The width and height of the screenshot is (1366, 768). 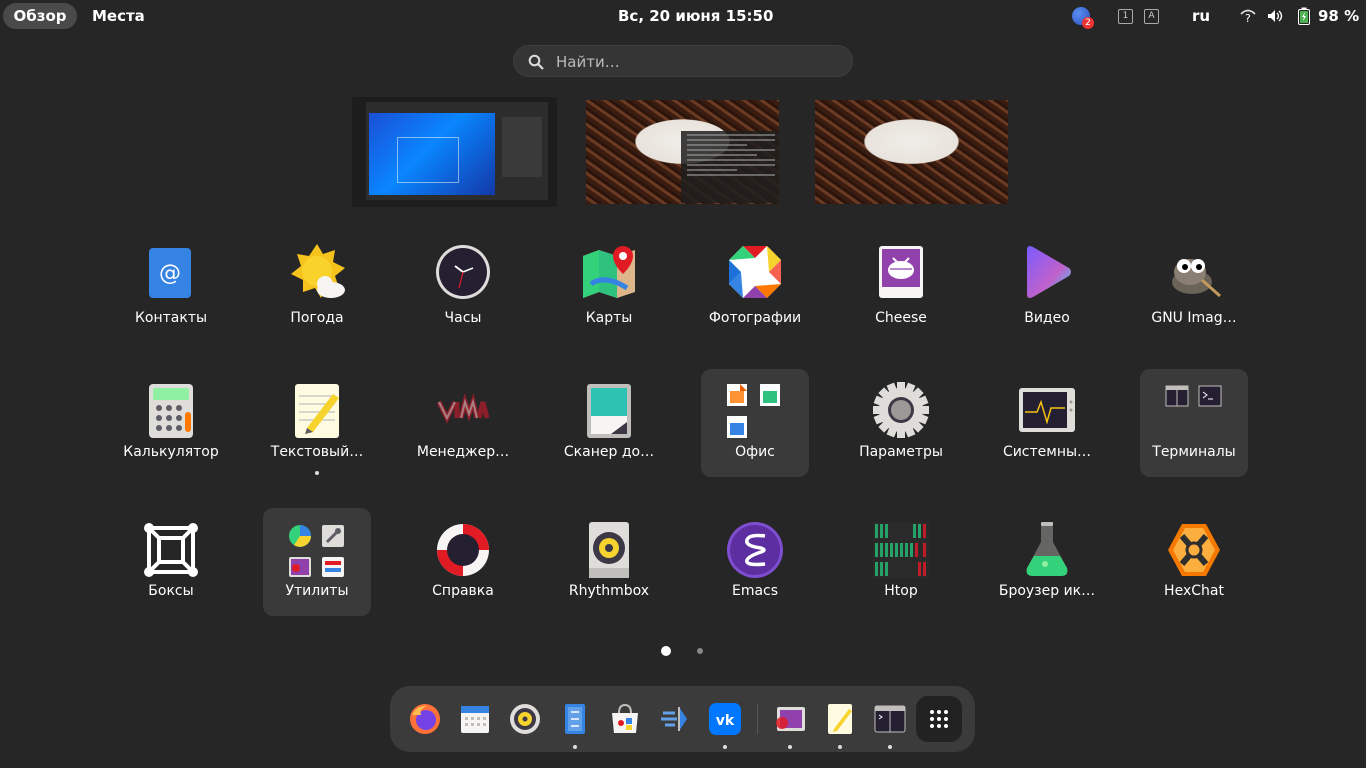 What do you see at coordinates (609, 550) in the screenshot?
I see `rhythmbox-icon` at bounding box center [609, 550].